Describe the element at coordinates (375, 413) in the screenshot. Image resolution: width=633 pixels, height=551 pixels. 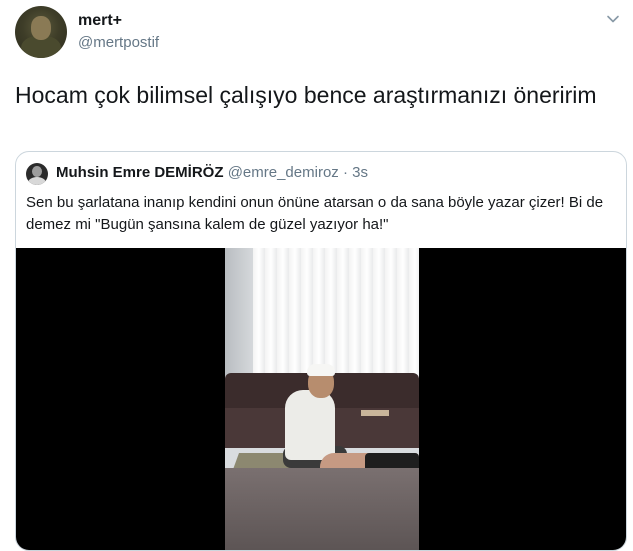
I see `books-on-sofa` at that location.